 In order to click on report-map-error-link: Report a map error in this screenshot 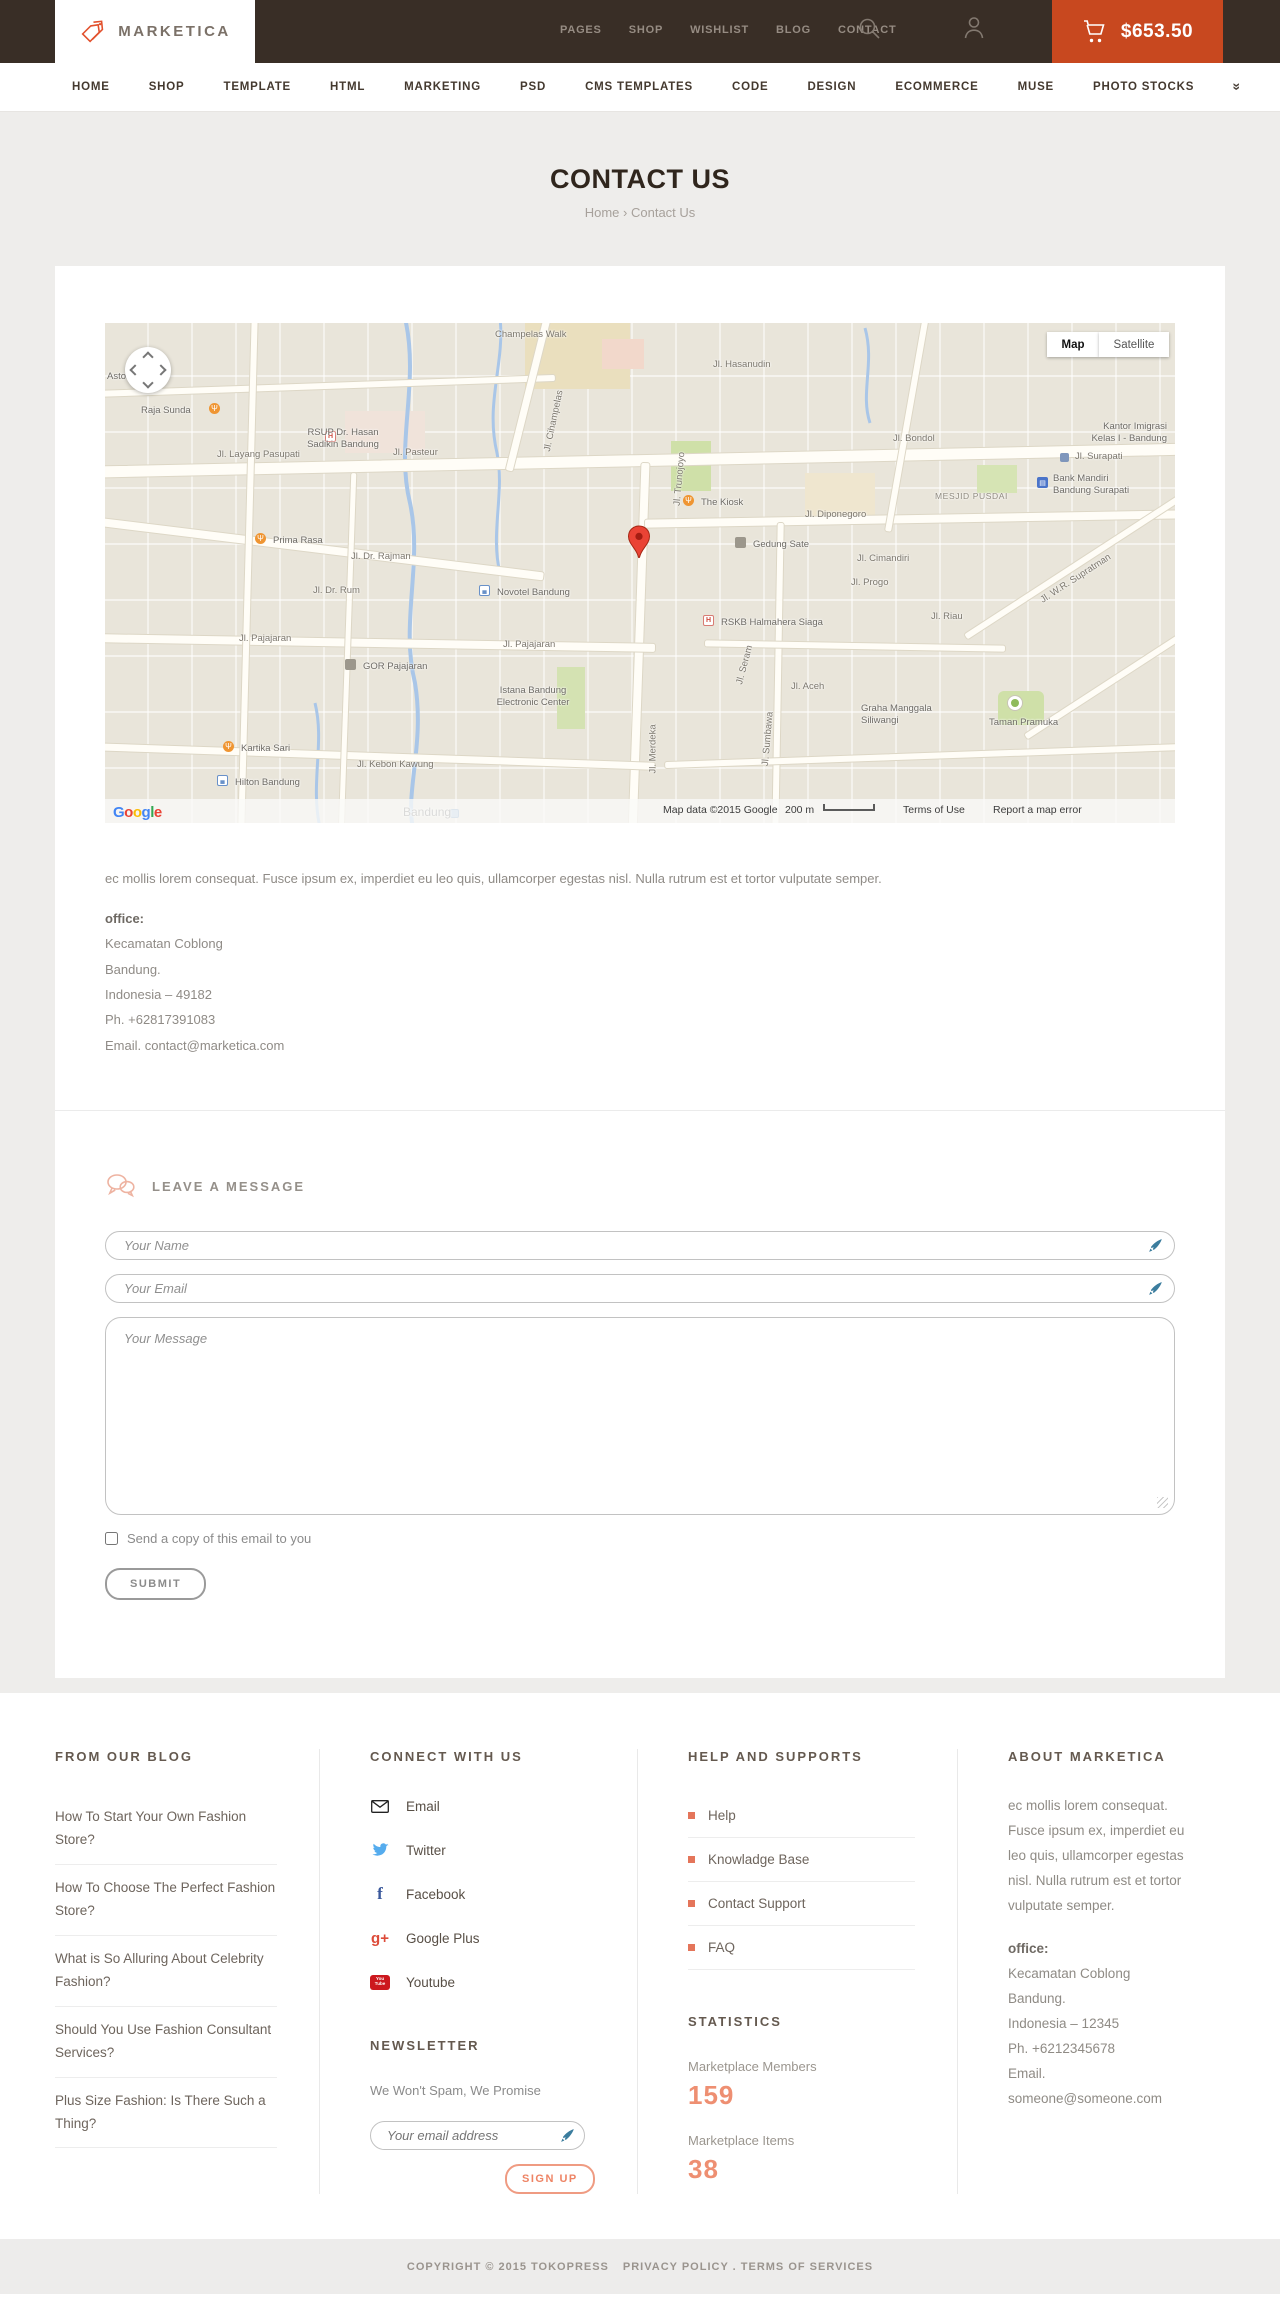, I will do `click(1037, 810)`.